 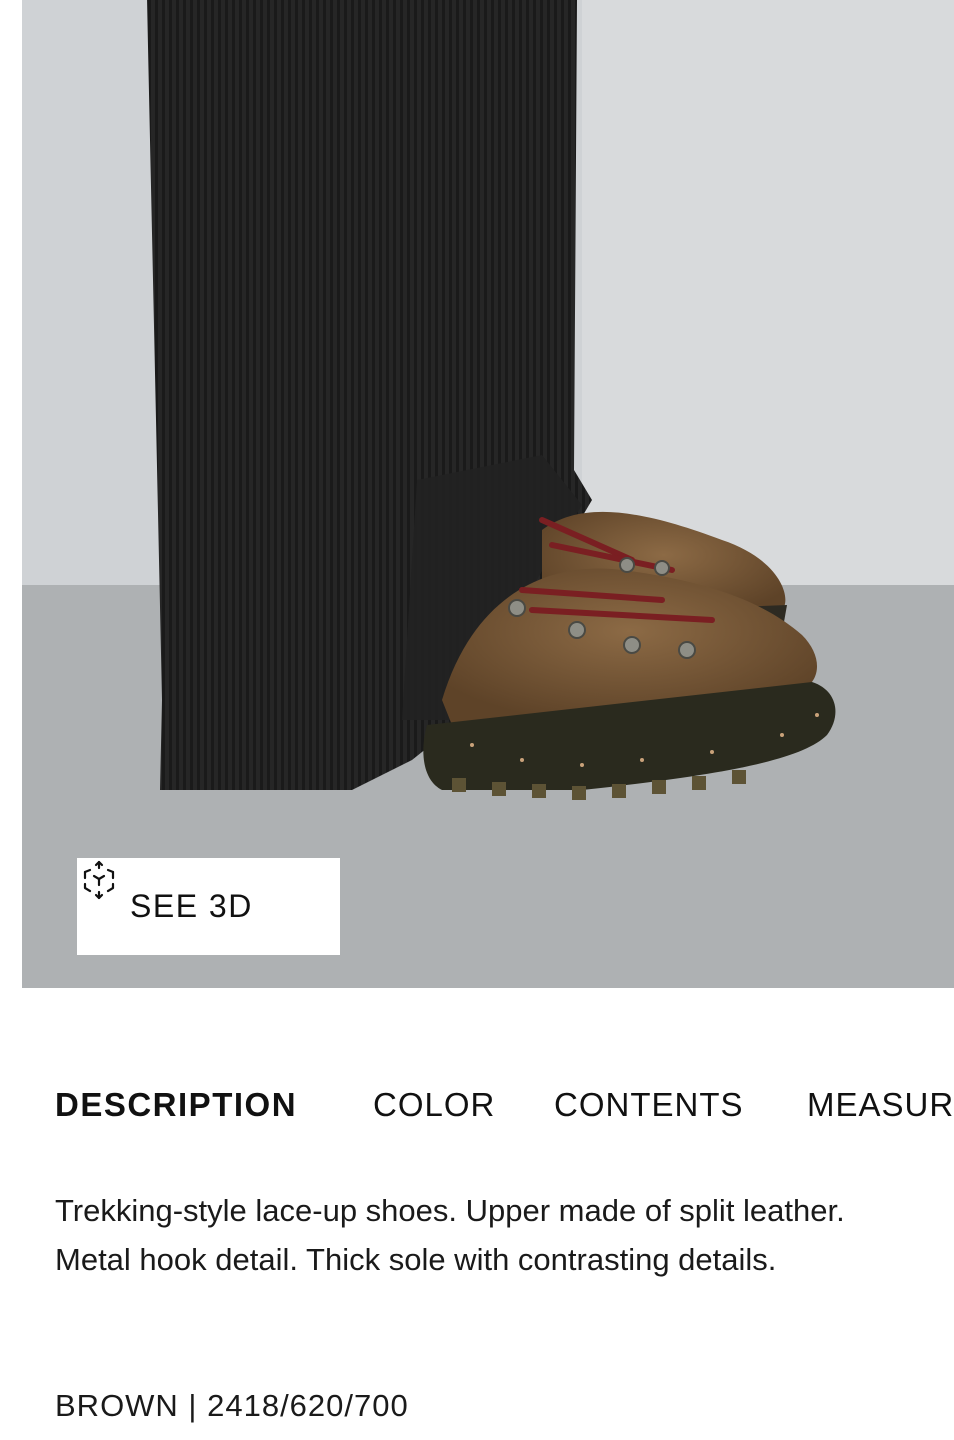 I want to click on see-3d-label: SEE 3D, so click(x=191, y=906).